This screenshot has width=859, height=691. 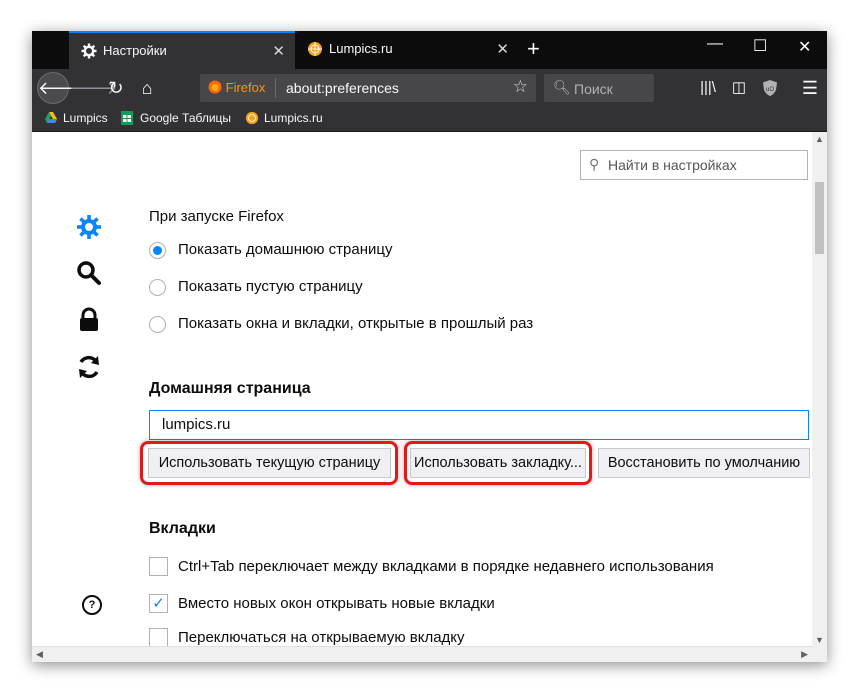 I want to click on homepage-url-input: lumpics.ru, so click(x=479, y=425).